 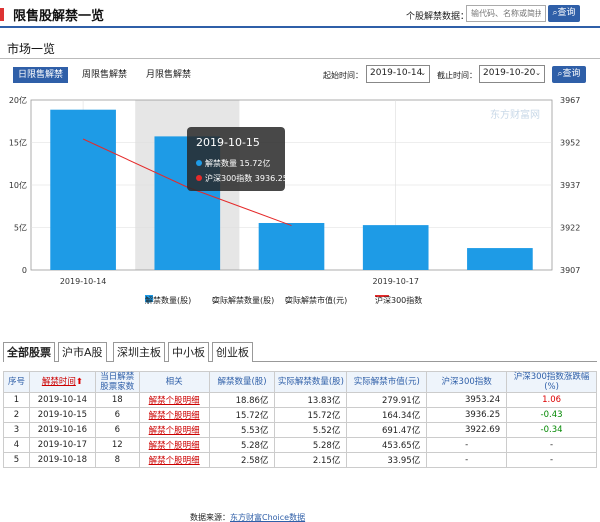 I want to click on source-link: 东方财富Choice数据, so click(x=267, y=517).